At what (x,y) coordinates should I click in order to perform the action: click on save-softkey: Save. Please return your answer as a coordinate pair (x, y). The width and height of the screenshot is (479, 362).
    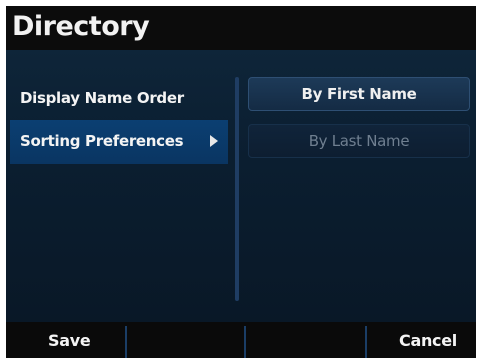
    Looking at the image, I should click on (65, 340).